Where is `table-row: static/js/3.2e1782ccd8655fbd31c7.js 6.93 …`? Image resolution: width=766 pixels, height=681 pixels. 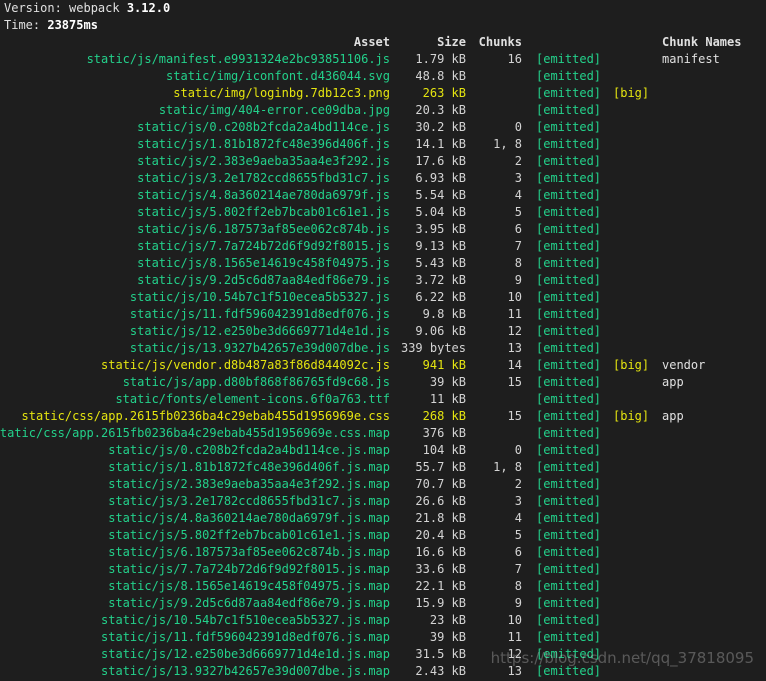
table-row: static/js/3.2e1782ccd8655fbd31c7.js 6.93 … is located at coordinates (384, 178).